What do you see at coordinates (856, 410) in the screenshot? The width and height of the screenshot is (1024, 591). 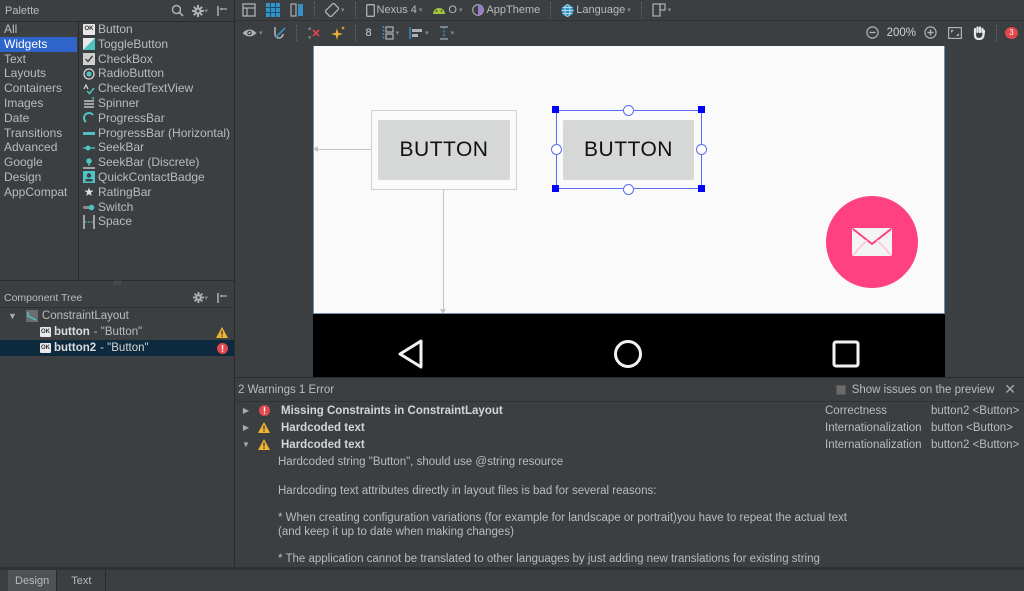 I see `issue-category: Correctness` at bounding box center [856, 410].